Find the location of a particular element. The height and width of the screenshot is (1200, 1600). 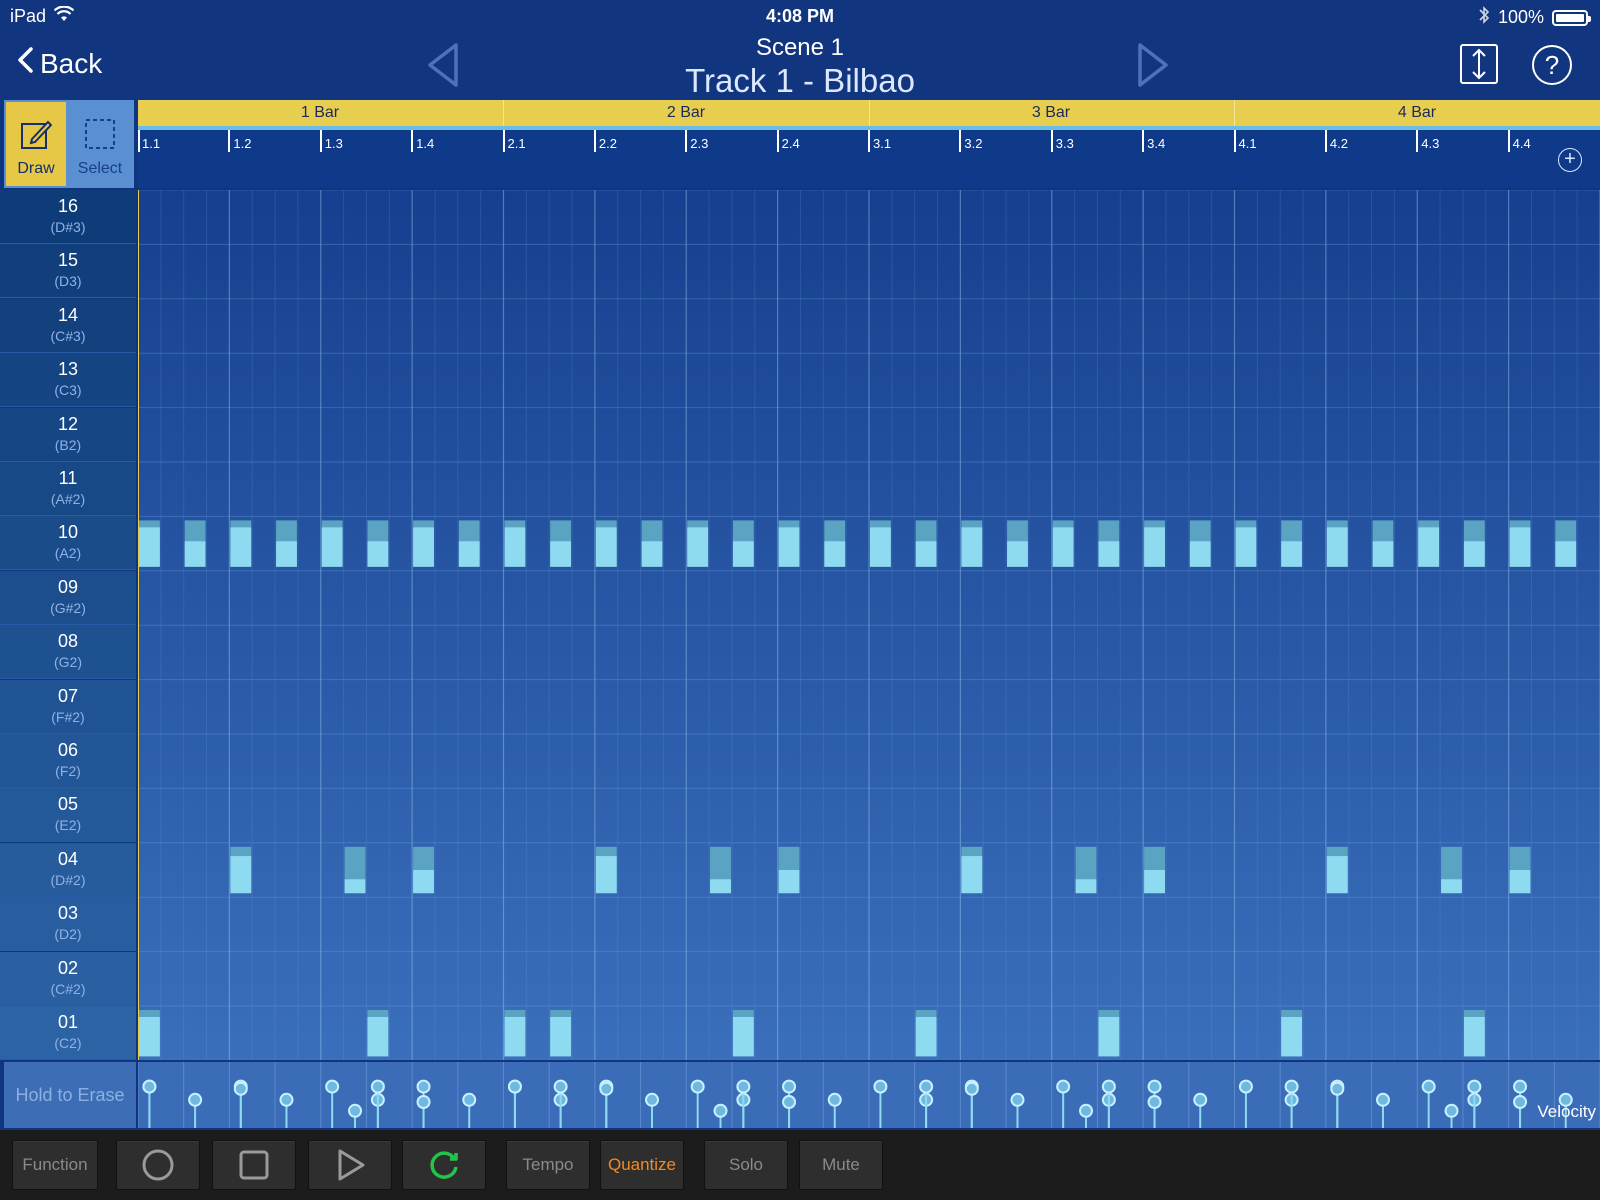

row-note-name: (D3) is located at coordinates (68, 281).